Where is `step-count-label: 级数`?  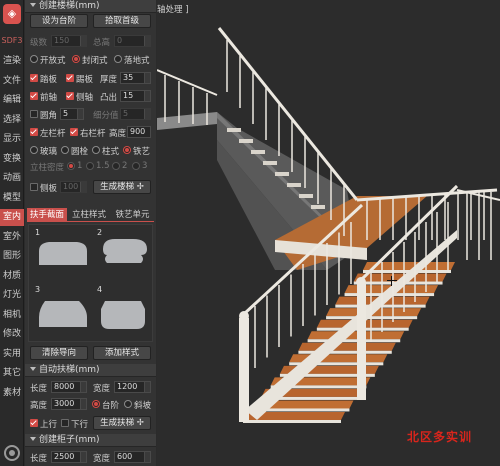
step-count-label: 级数 is located at coordinates (39, 43).